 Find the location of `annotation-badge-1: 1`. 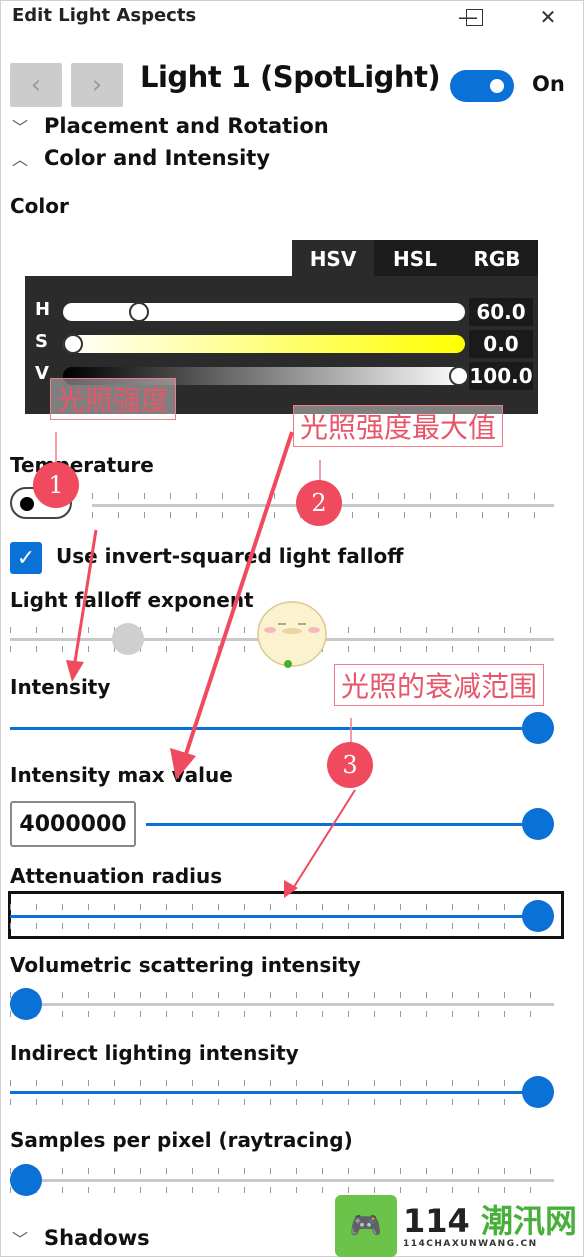

annotation-badge-1: 1 is located at coordinates (56, 485).